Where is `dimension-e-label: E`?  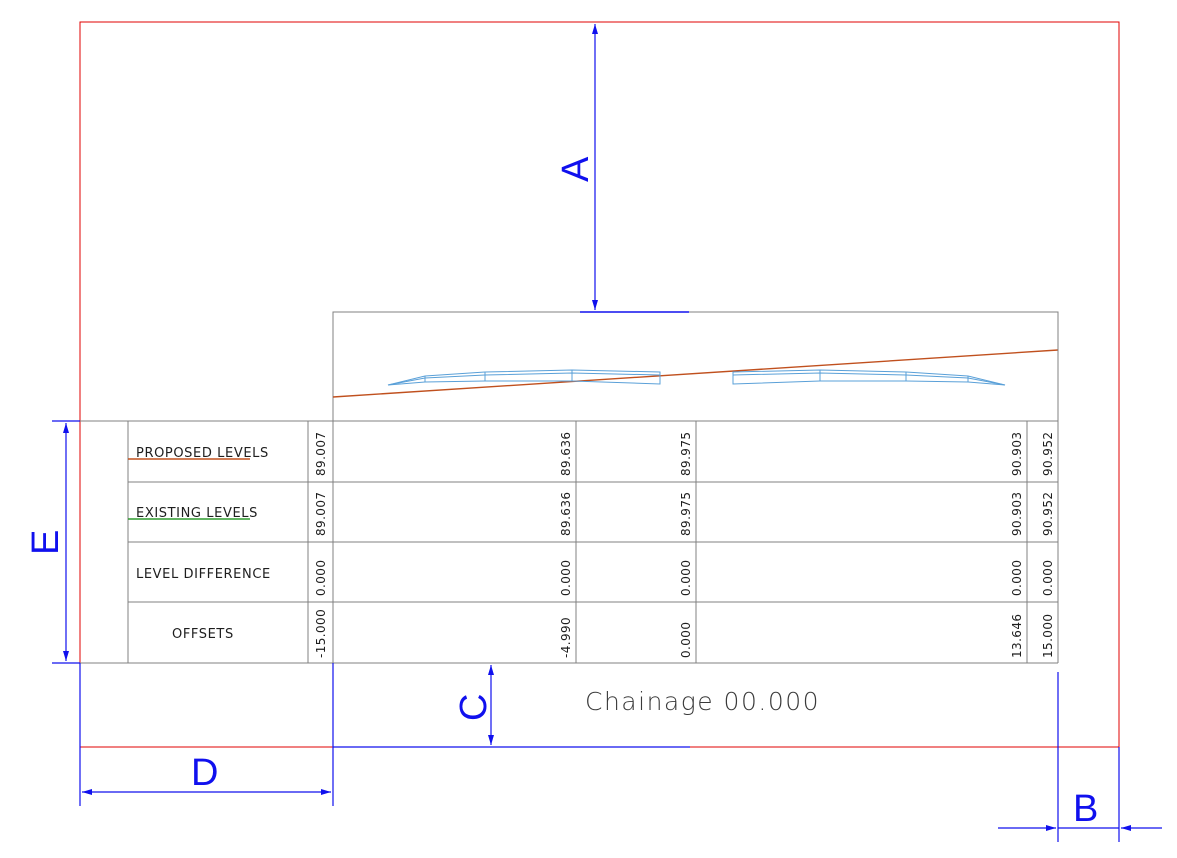 dimension-e-label: E is located at coordinates (46, 542).